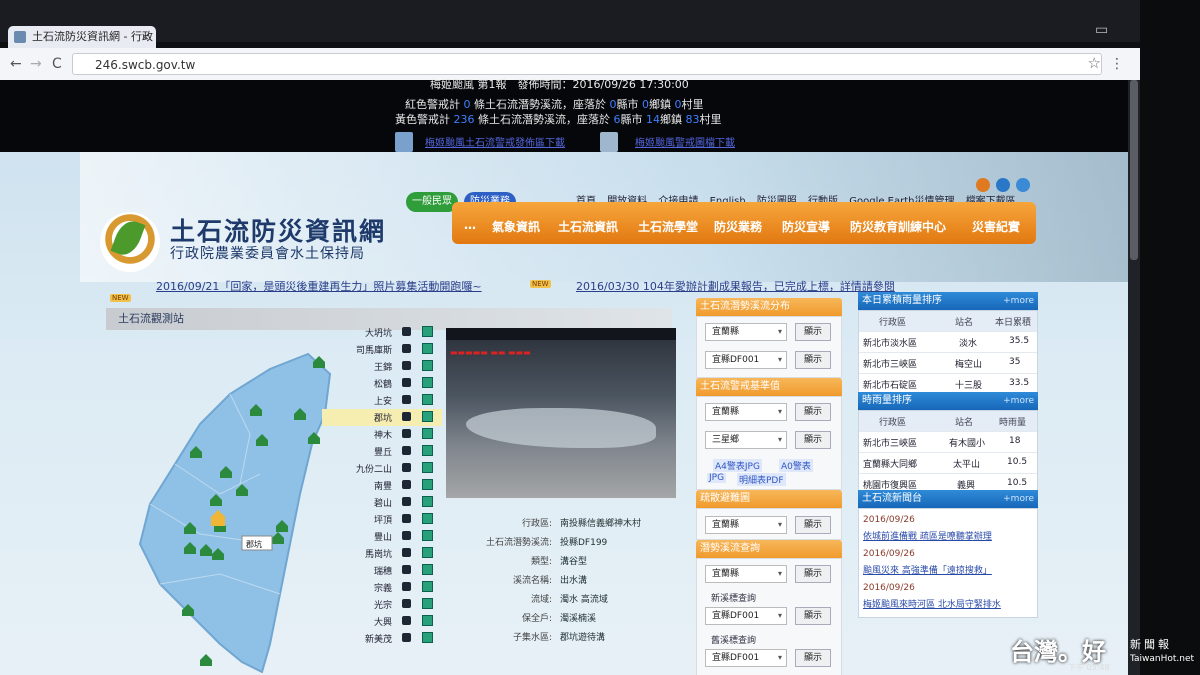 Image resolution: width=1200 pixels, height=675 pixels. Describe the element at coordinates (948, 442) in the screenshot. I see `table-row: 新北市三峽區 有木國小 18` at that location.